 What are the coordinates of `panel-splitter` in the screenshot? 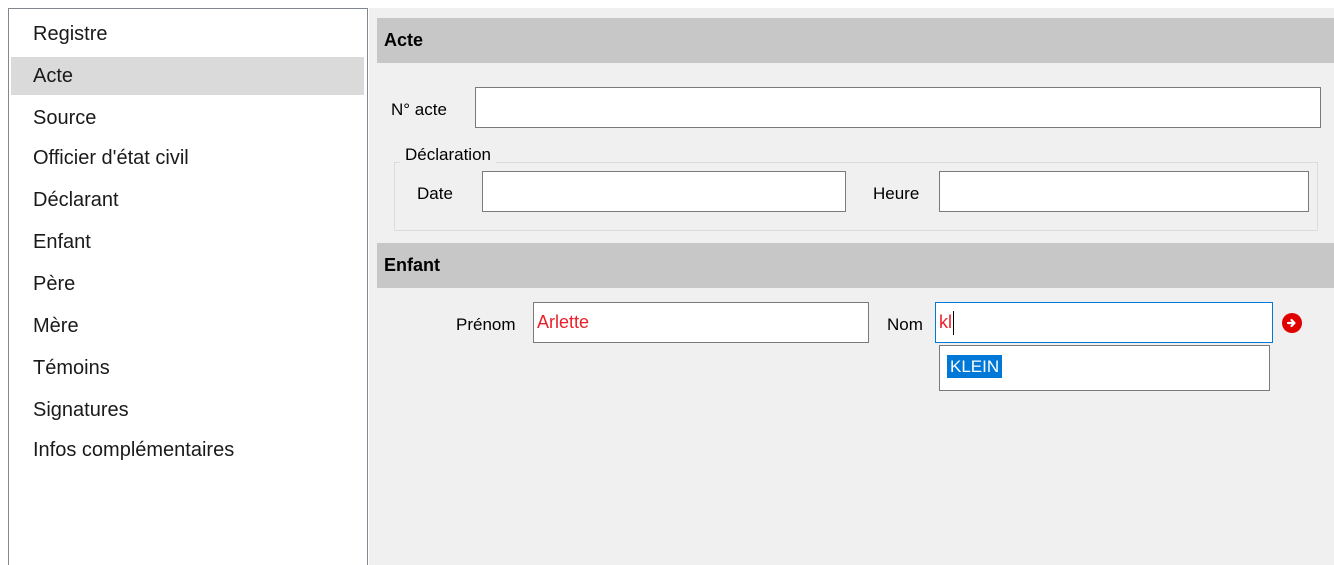 It's located at (373, 286).